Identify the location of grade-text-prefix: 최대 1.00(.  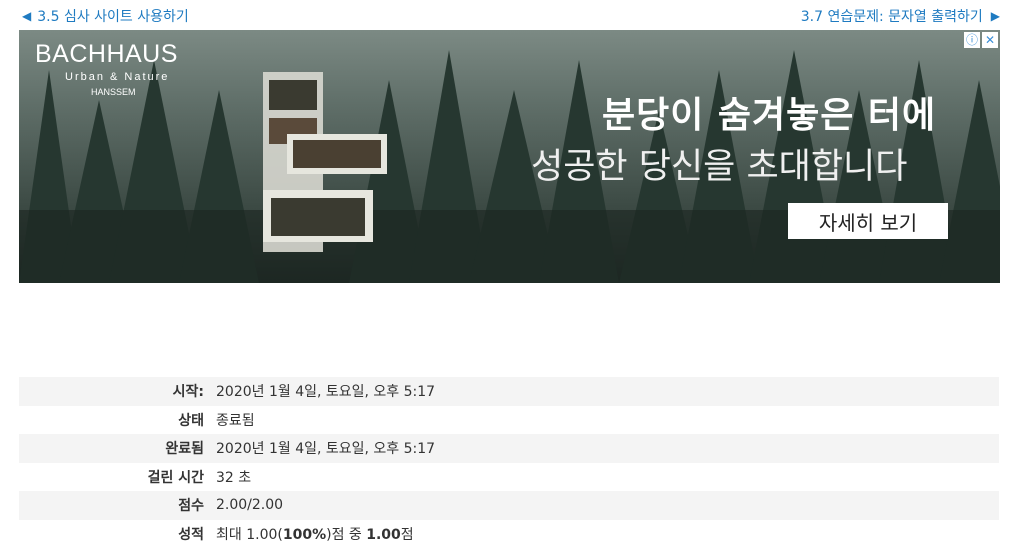
(249, 534).